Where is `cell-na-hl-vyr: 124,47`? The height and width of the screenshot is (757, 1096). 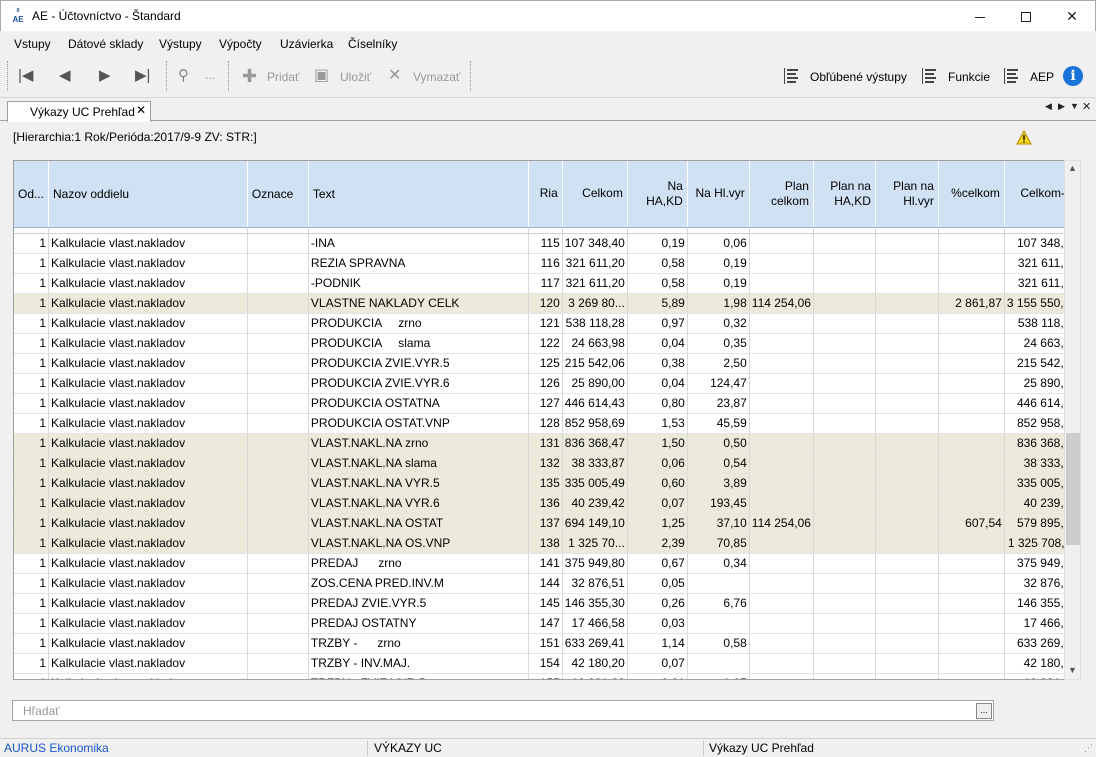
cell-na-hl-vyr: 124,47 is located at coordinates (718, 383).